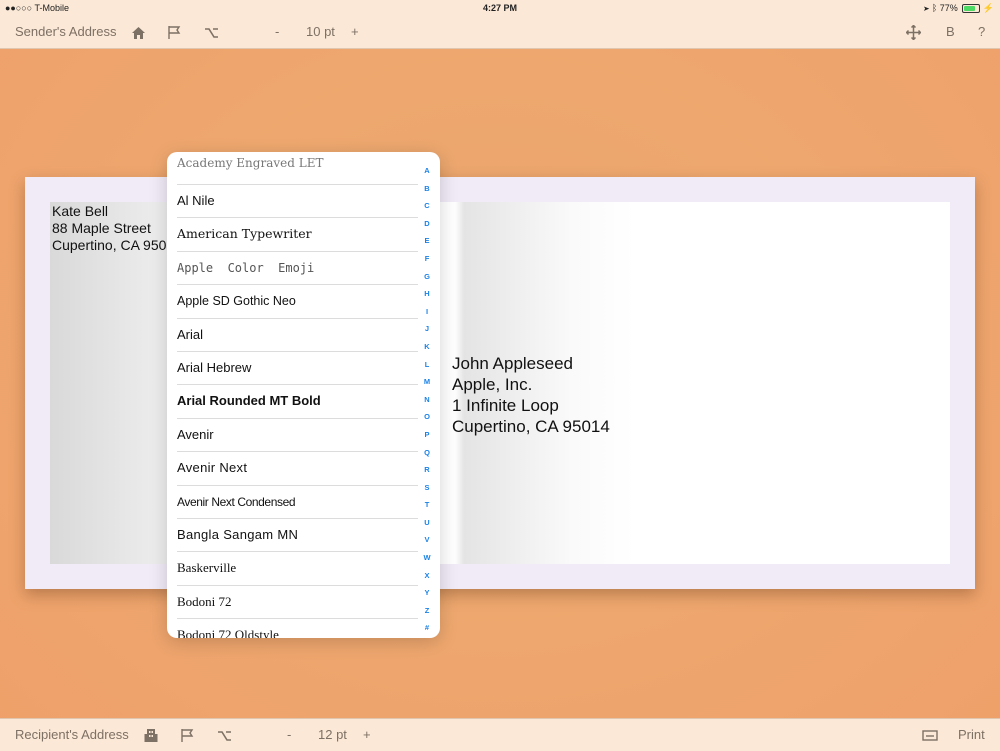 Image resolution: width=1000 pixels, height=751 pixels. What do you see at coordinates (500, 32) in the screenshot?
I see `top-toolbar: Sender's Address - 10 pt + B ?` at bounding box center [500, 32].